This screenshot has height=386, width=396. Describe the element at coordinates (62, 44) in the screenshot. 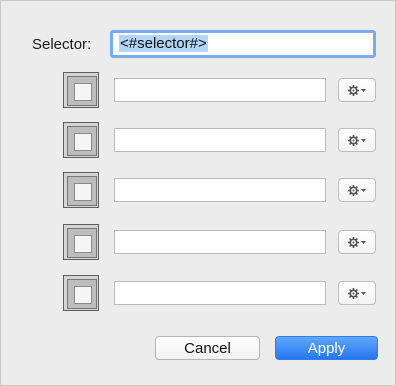

I see `selector-label: Selector:` at that location.